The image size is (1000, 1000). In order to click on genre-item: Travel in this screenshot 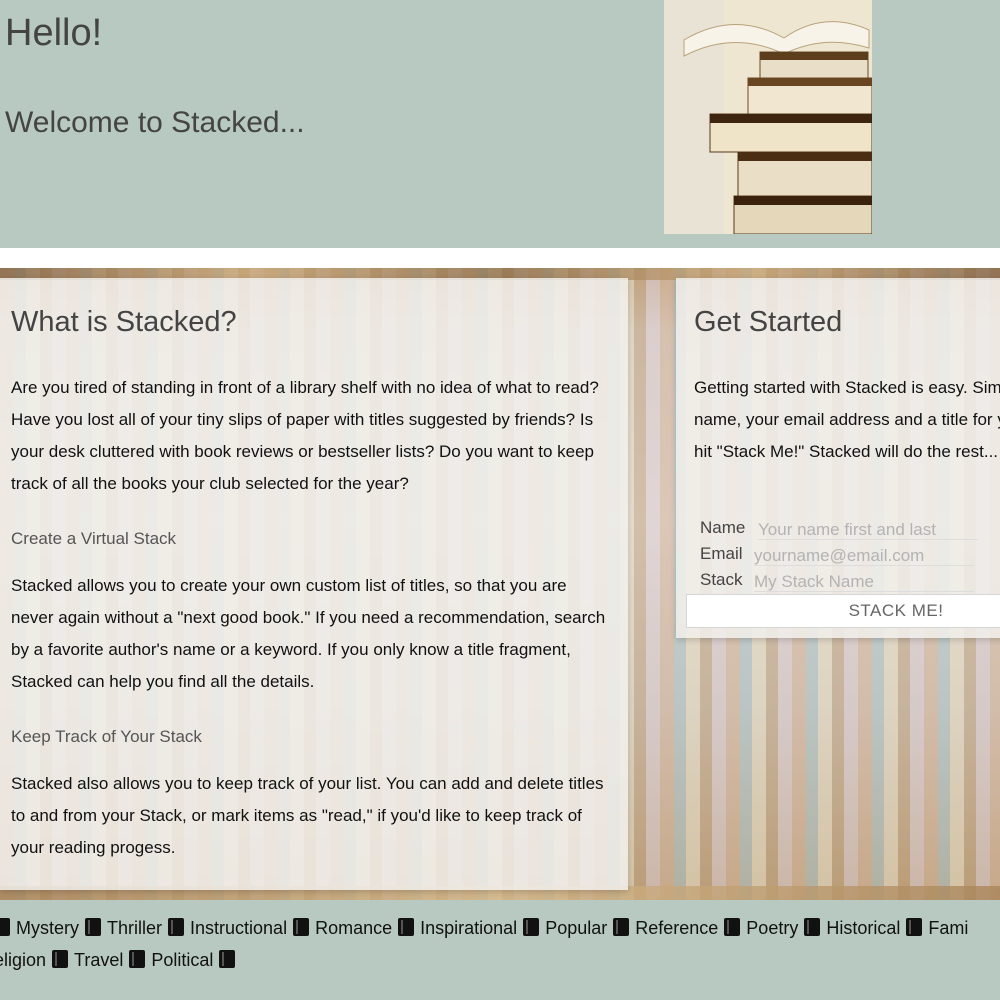, I will do `click(98, 960)`.